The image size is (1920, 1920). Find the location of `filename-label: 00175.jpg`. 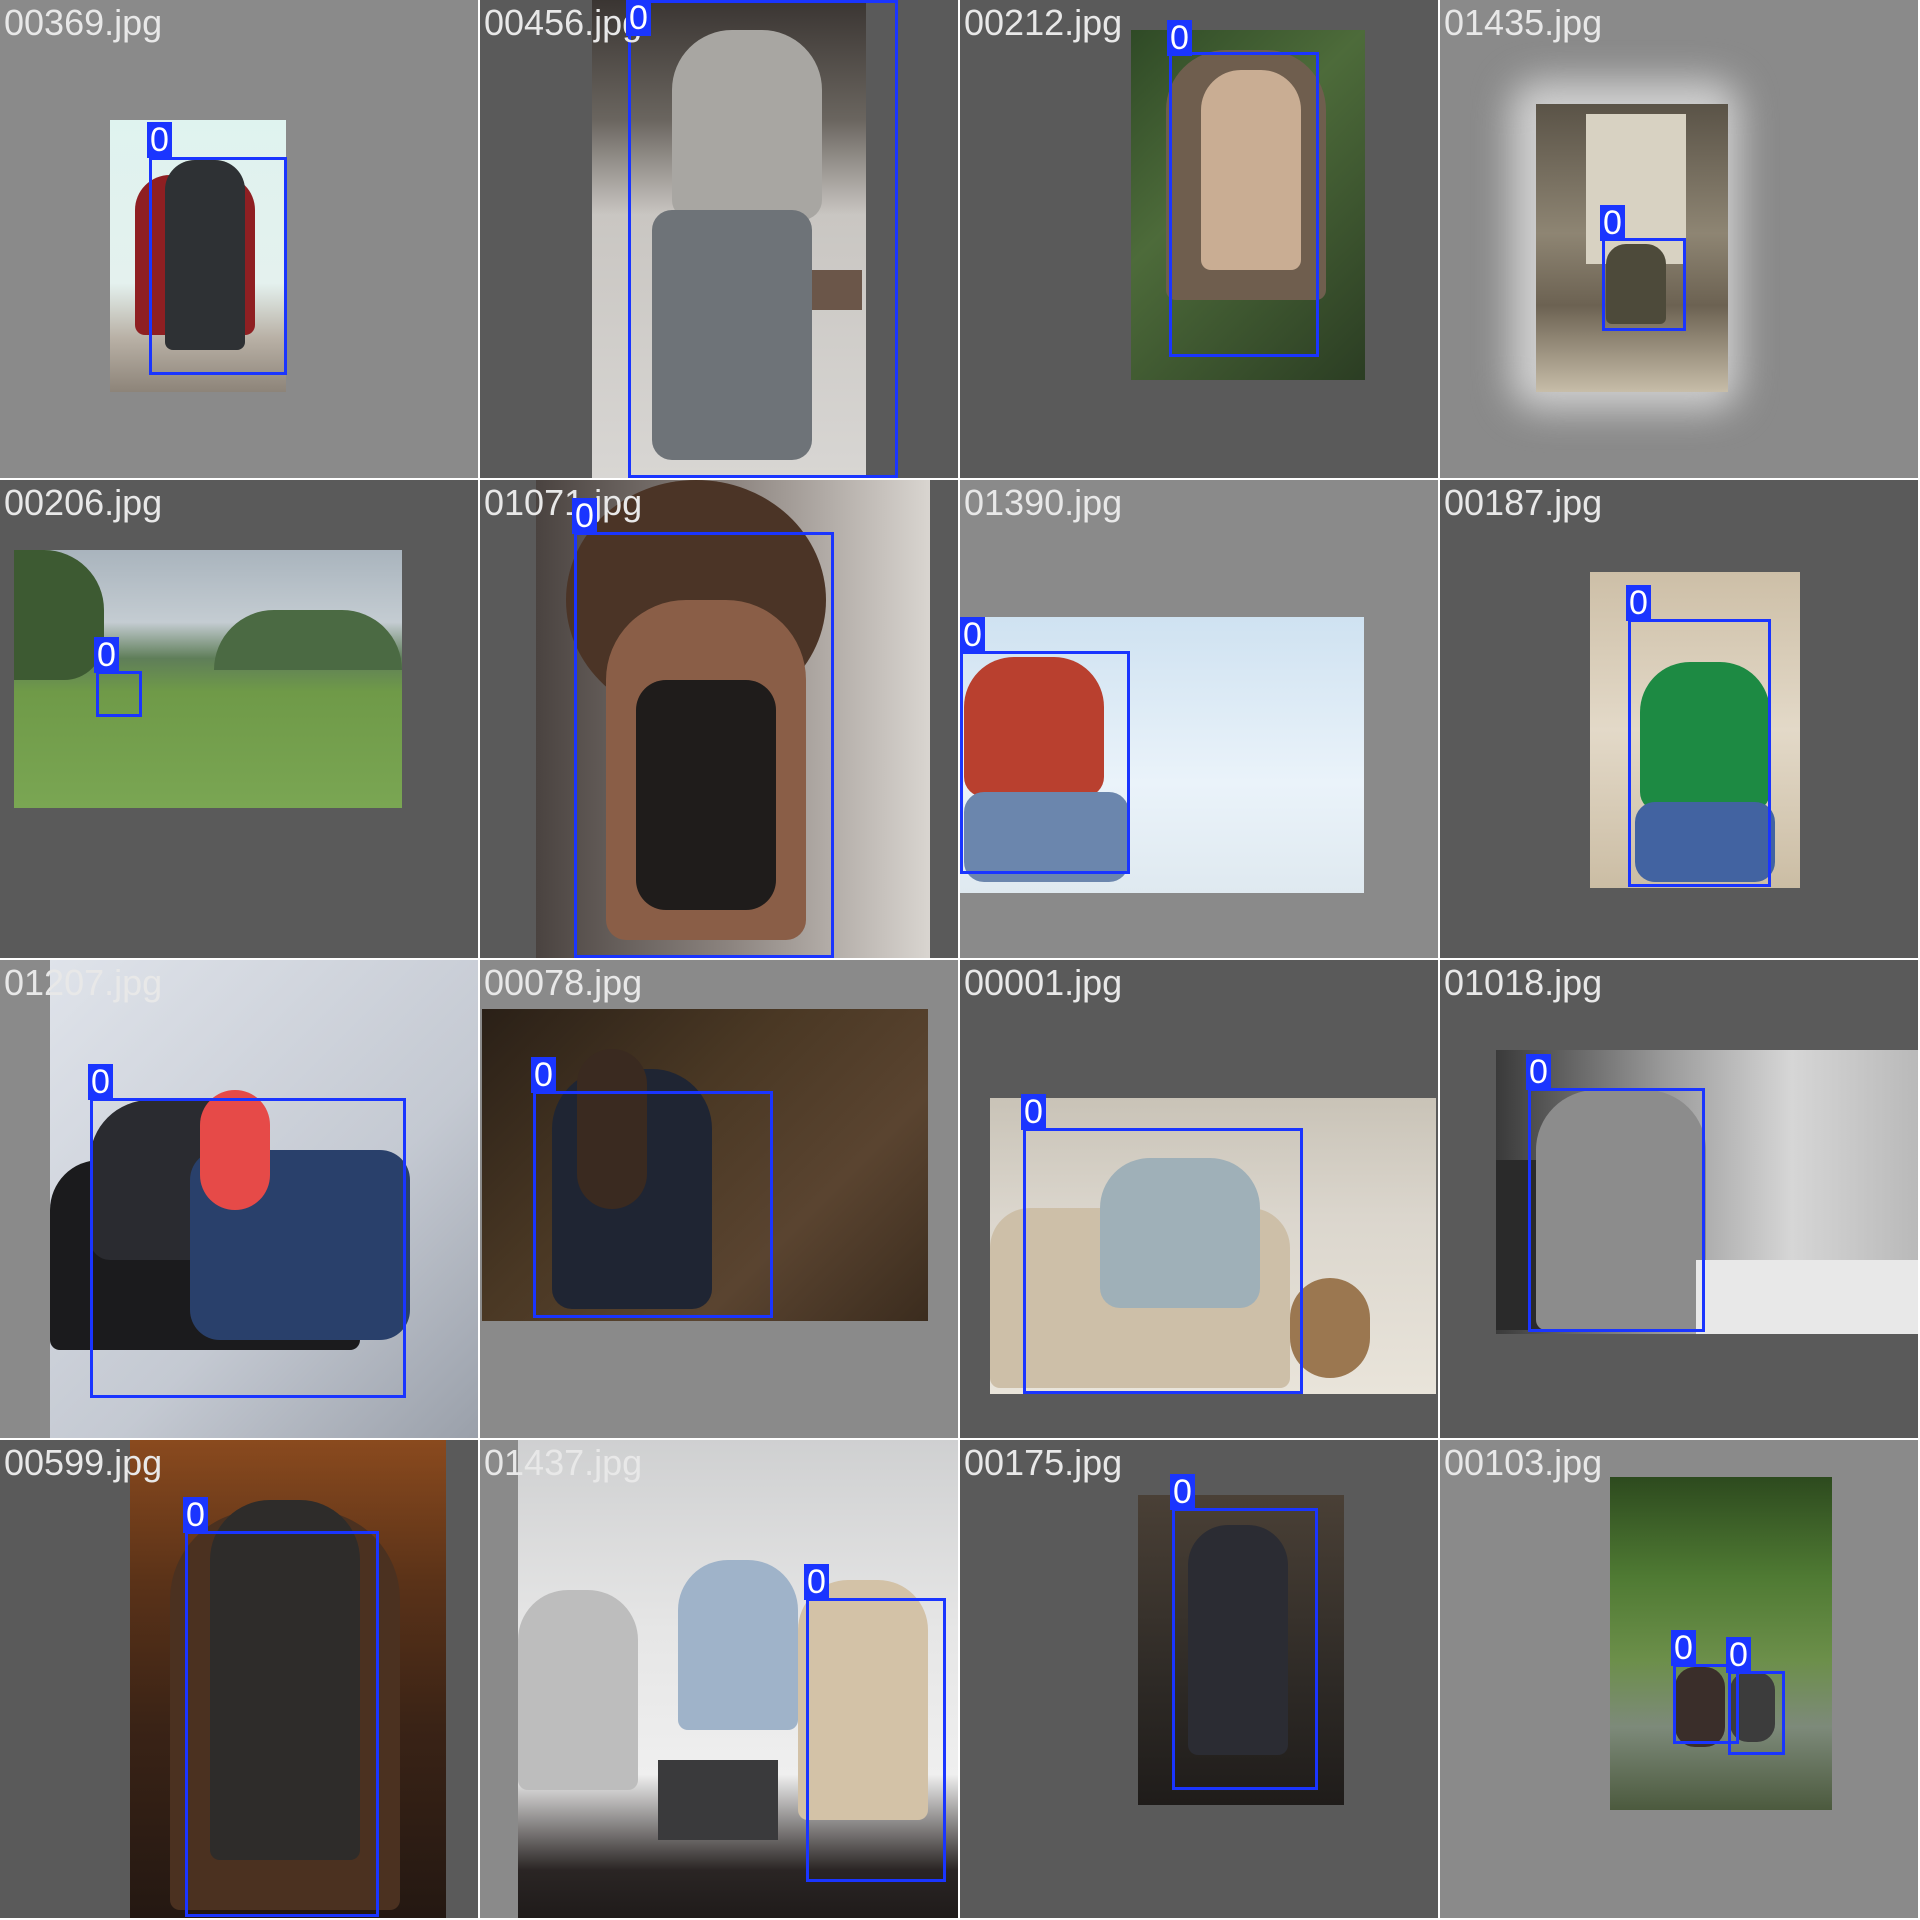

filename-label: 00175.jpg is located at coordinates (1043, 1462).